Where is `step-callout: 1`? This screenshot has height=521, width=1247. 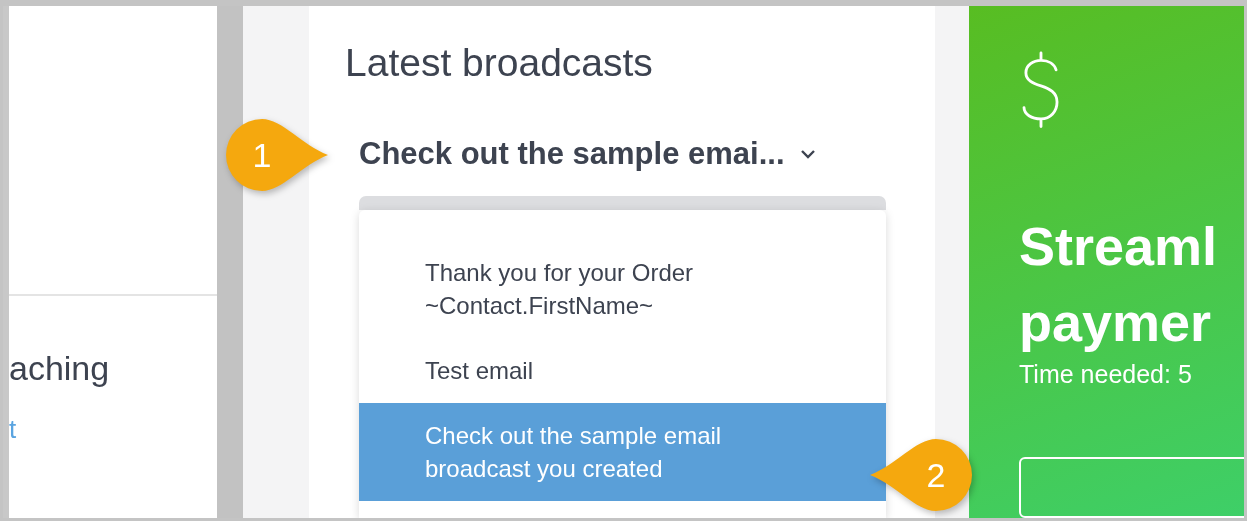
step-callout: 1 is located at coordinates (277, 155).